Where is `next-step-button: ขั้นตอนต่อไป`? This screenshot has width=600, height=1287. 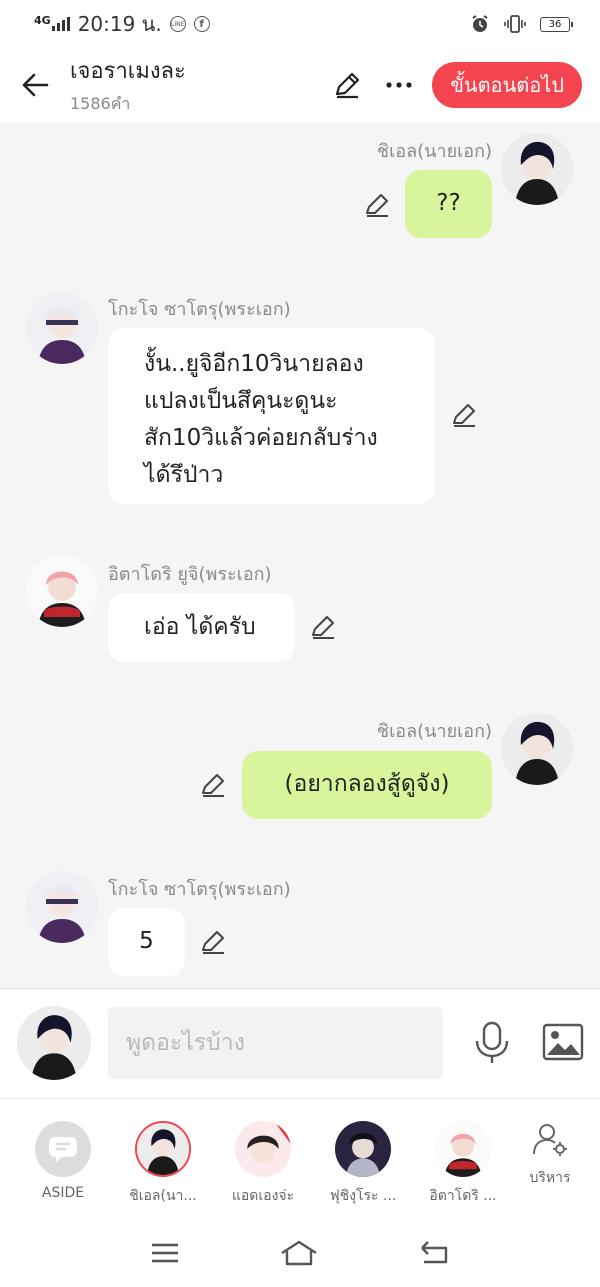
next-step-button: ขั้นตอนต่อไป is located at coordinates (507, 85).